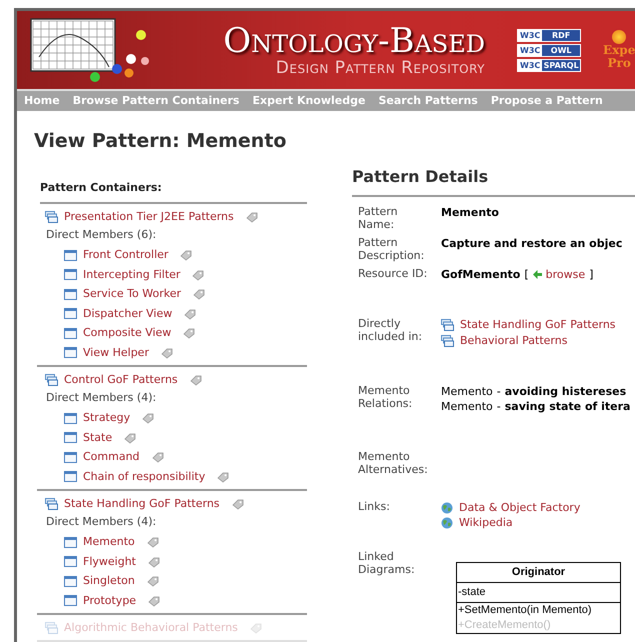  What do you see at coordinates (144, 476) in the screenshot?
I see `pattern-link: Chain of responsibility` at bounding box center [144, 476].